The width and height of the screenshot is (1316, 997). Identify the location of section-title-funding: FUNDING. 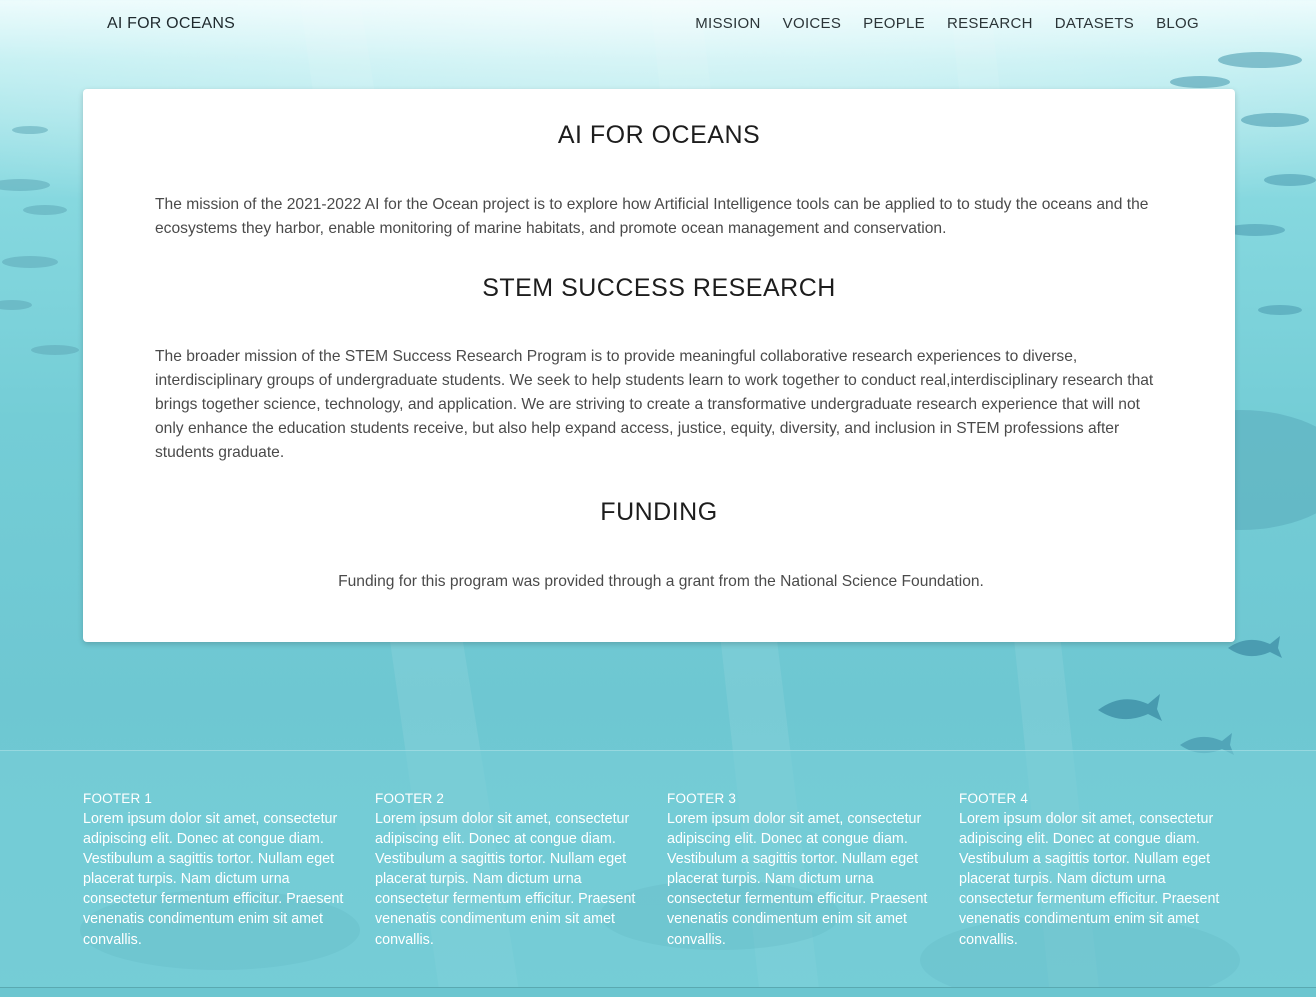
(659, 512).